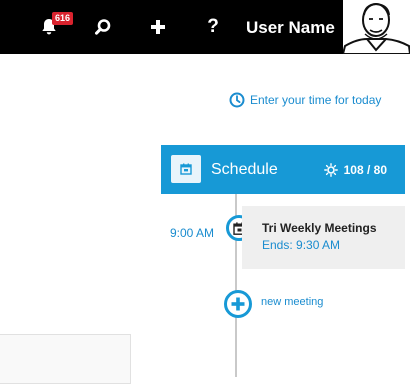 This screenshot has width=410, height=384. I want to click on enter-time-link: Enter your time for today, so click(305, 100).